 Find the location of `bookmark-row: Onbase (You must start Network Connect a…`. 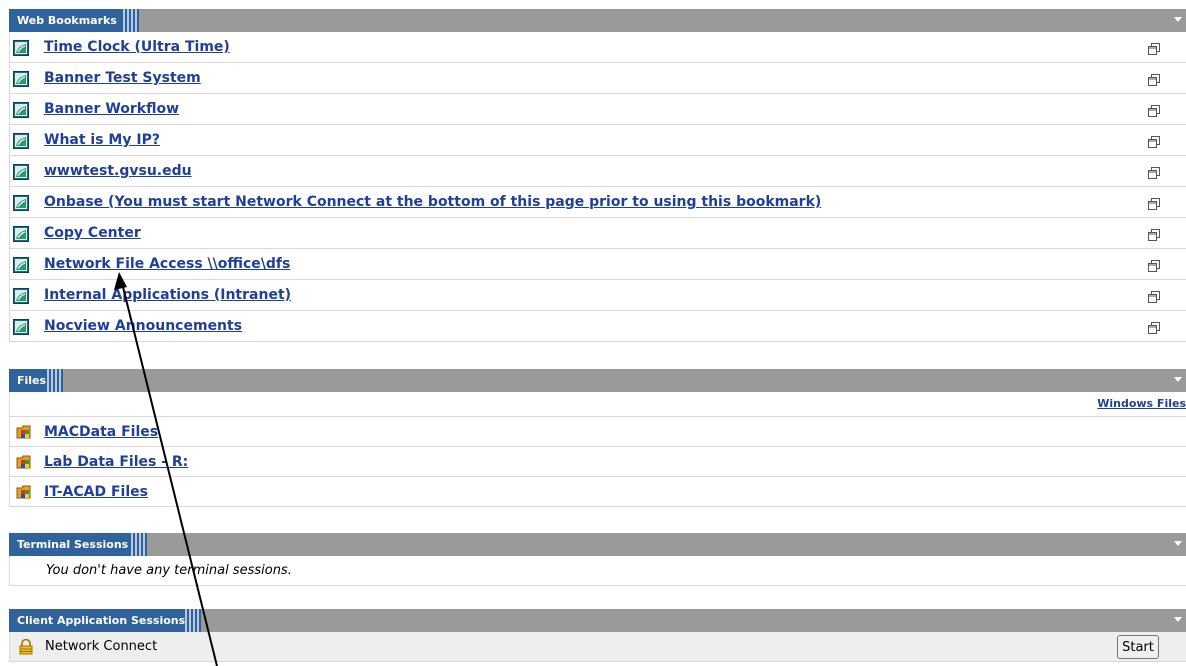

bookmark-row: Onbase (You must start Network Connect a… is located at coordinates (598, 202).